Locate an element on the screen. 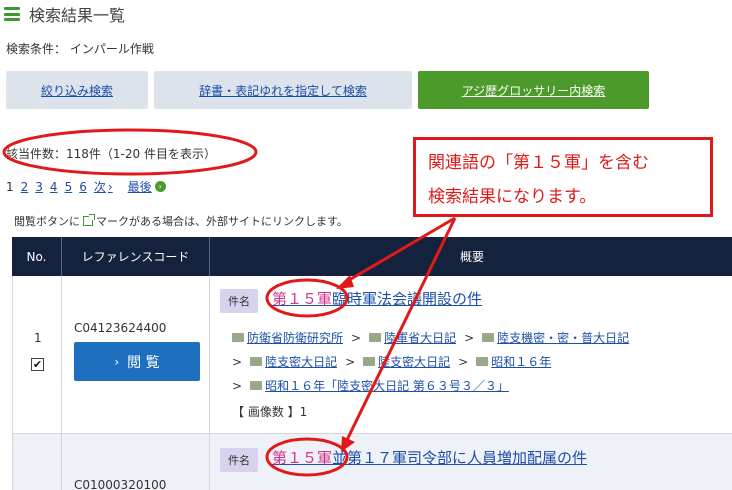 The image size is (732, 490). row-number: 1 is located at coordinates (38, 338).